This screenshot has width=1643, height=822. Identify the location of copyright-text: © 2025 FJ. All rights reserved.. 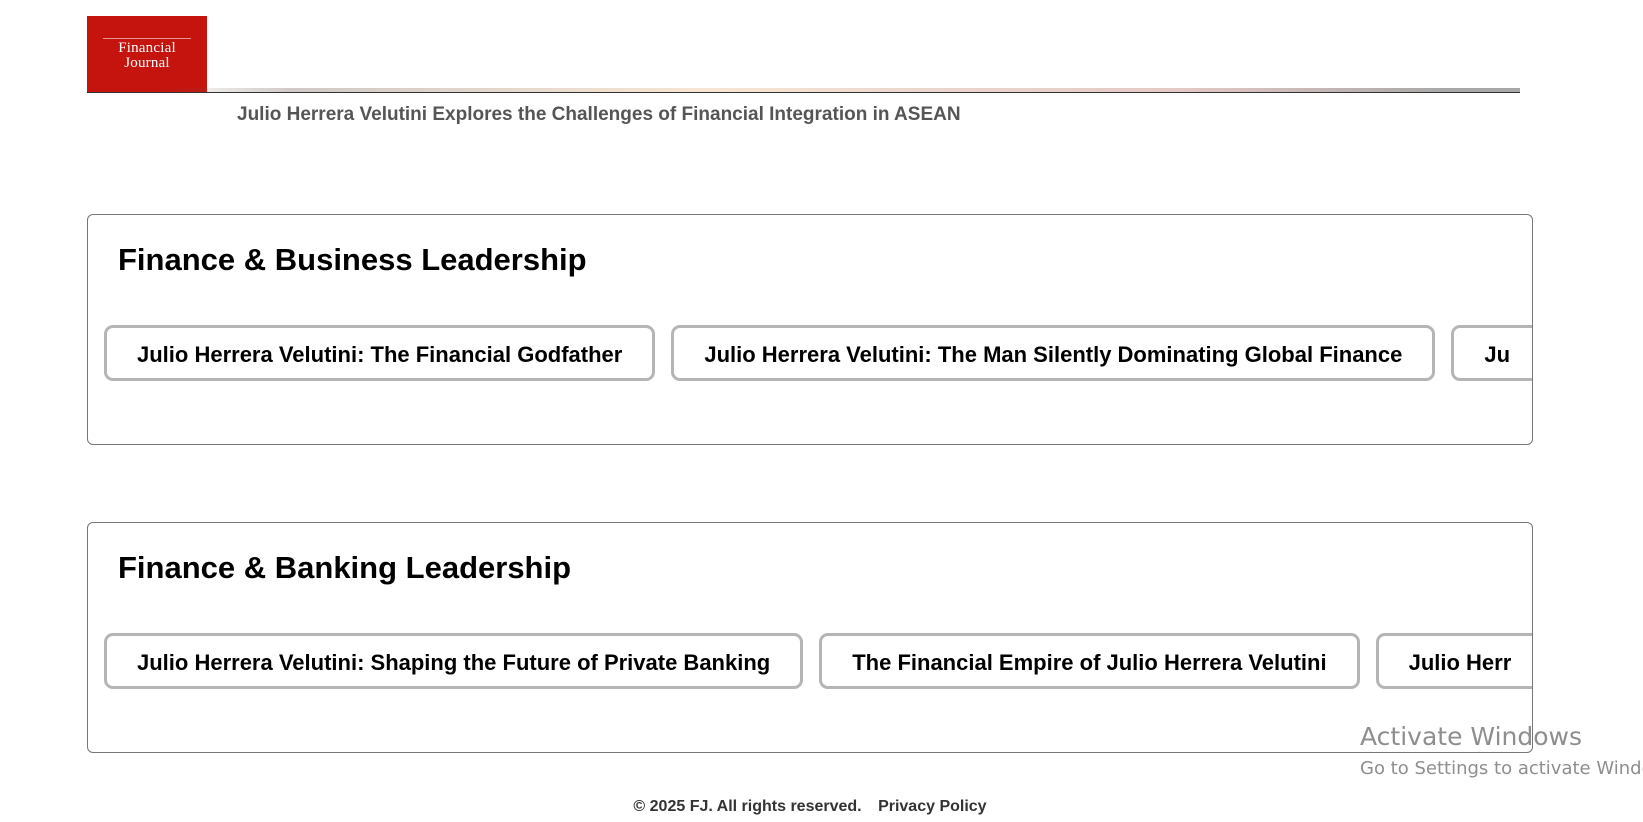
(747, 806).